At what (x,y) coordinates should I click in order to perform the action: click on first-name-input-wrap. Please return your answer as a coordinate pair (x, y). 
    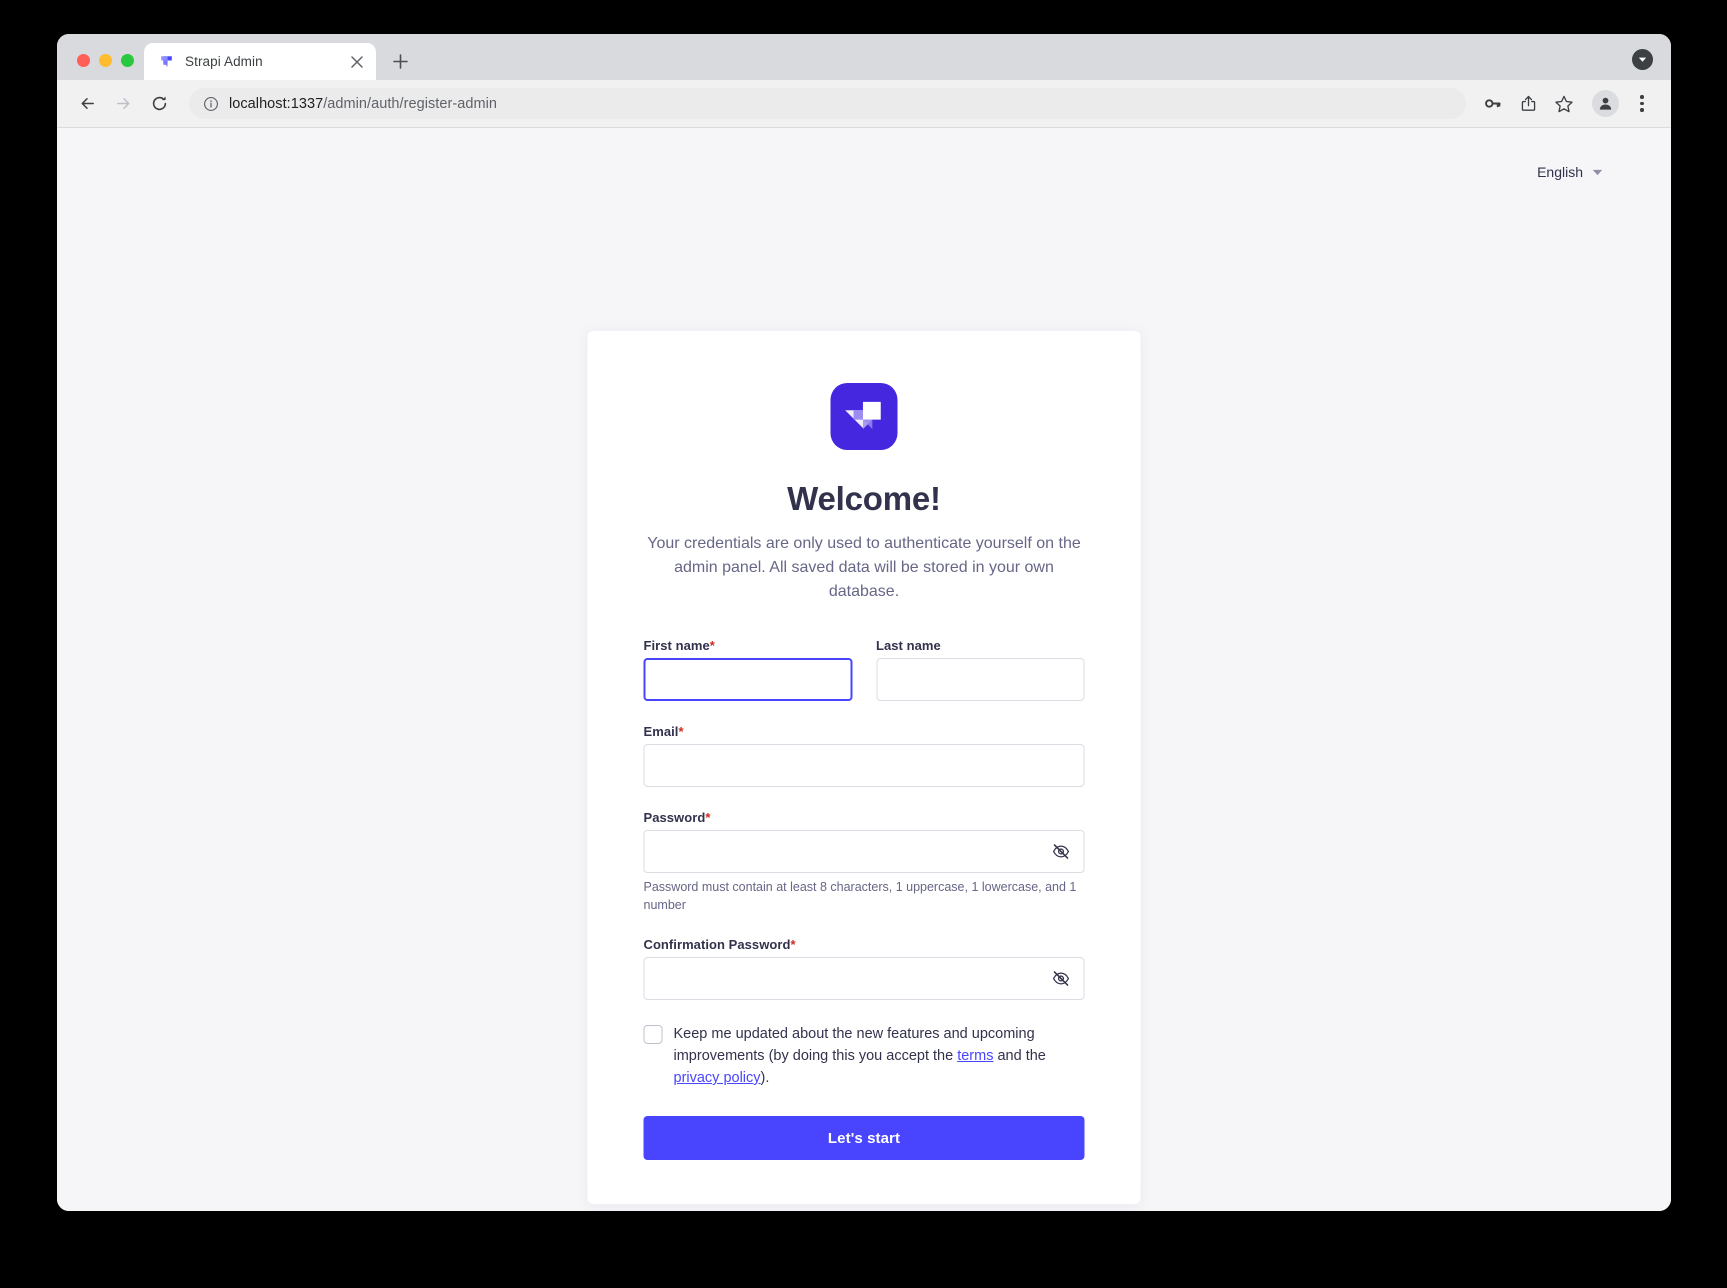
    Looking at the image, I should click on (747, 679).